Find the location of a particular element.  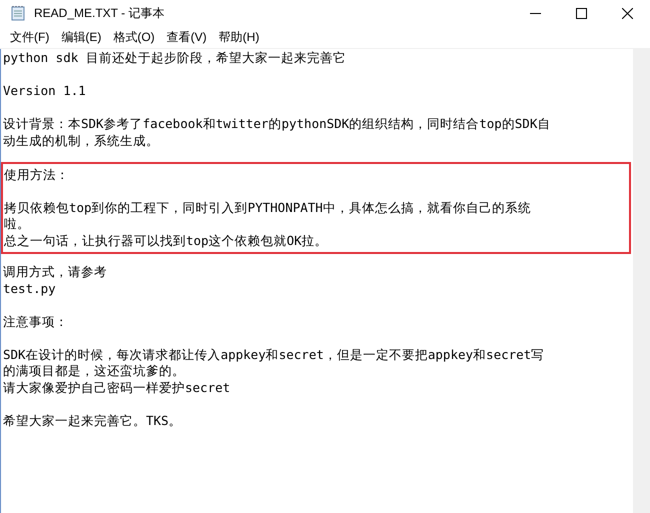

text-line: 设计背景：本SDK参考了facebook和twitter的pythonSDK的组织结构，同时结合top的SDK自 is located at coordinates (277, 124).